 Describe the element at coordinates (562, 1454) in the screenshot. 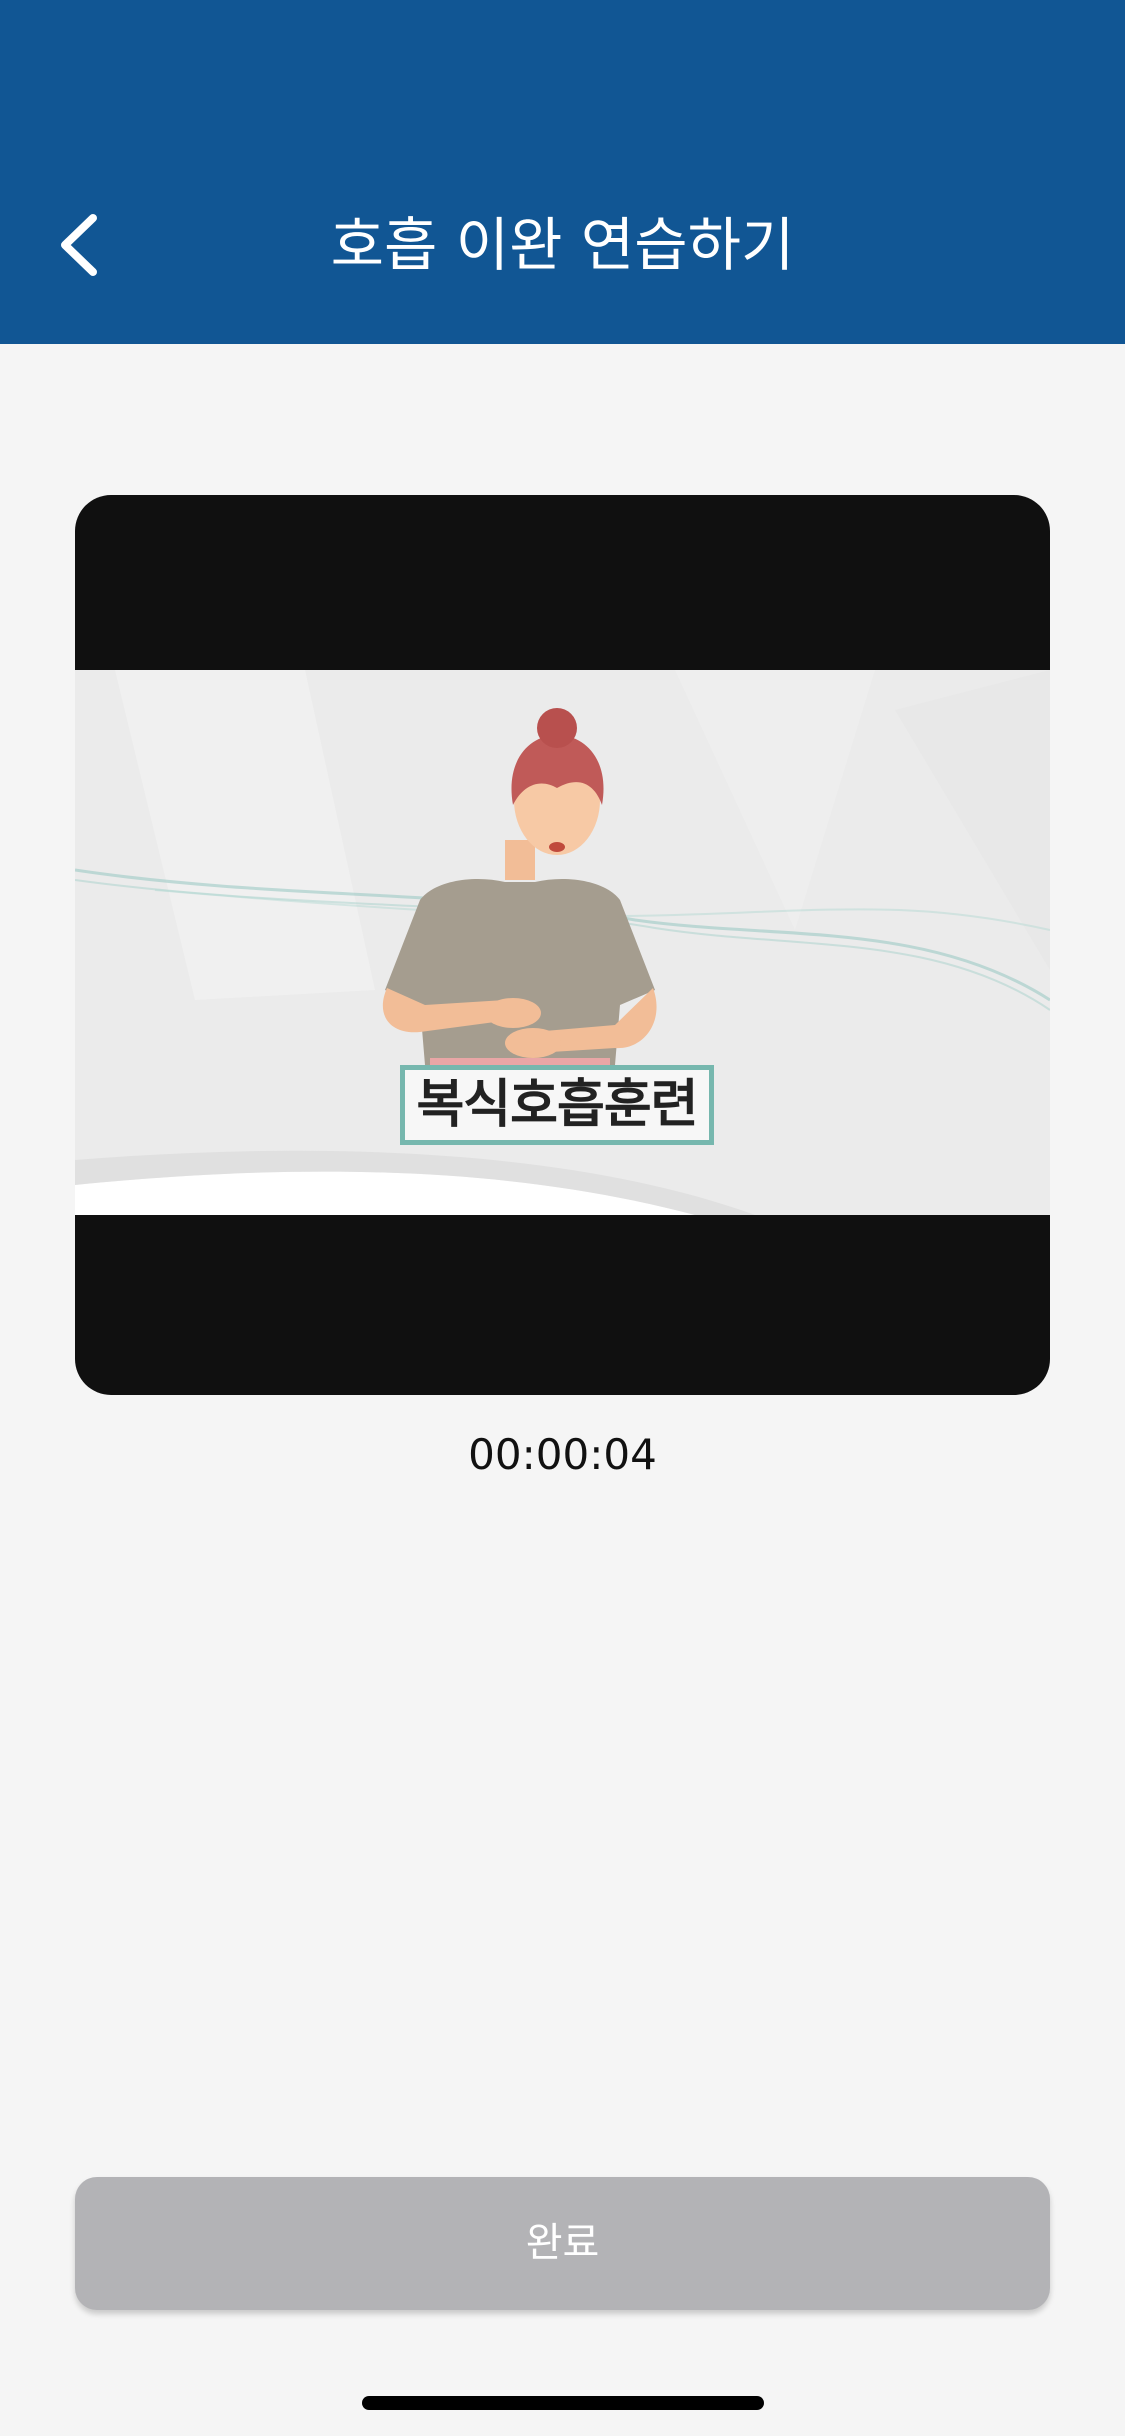

I see `elapsed-time: 00:00:04` at that location.